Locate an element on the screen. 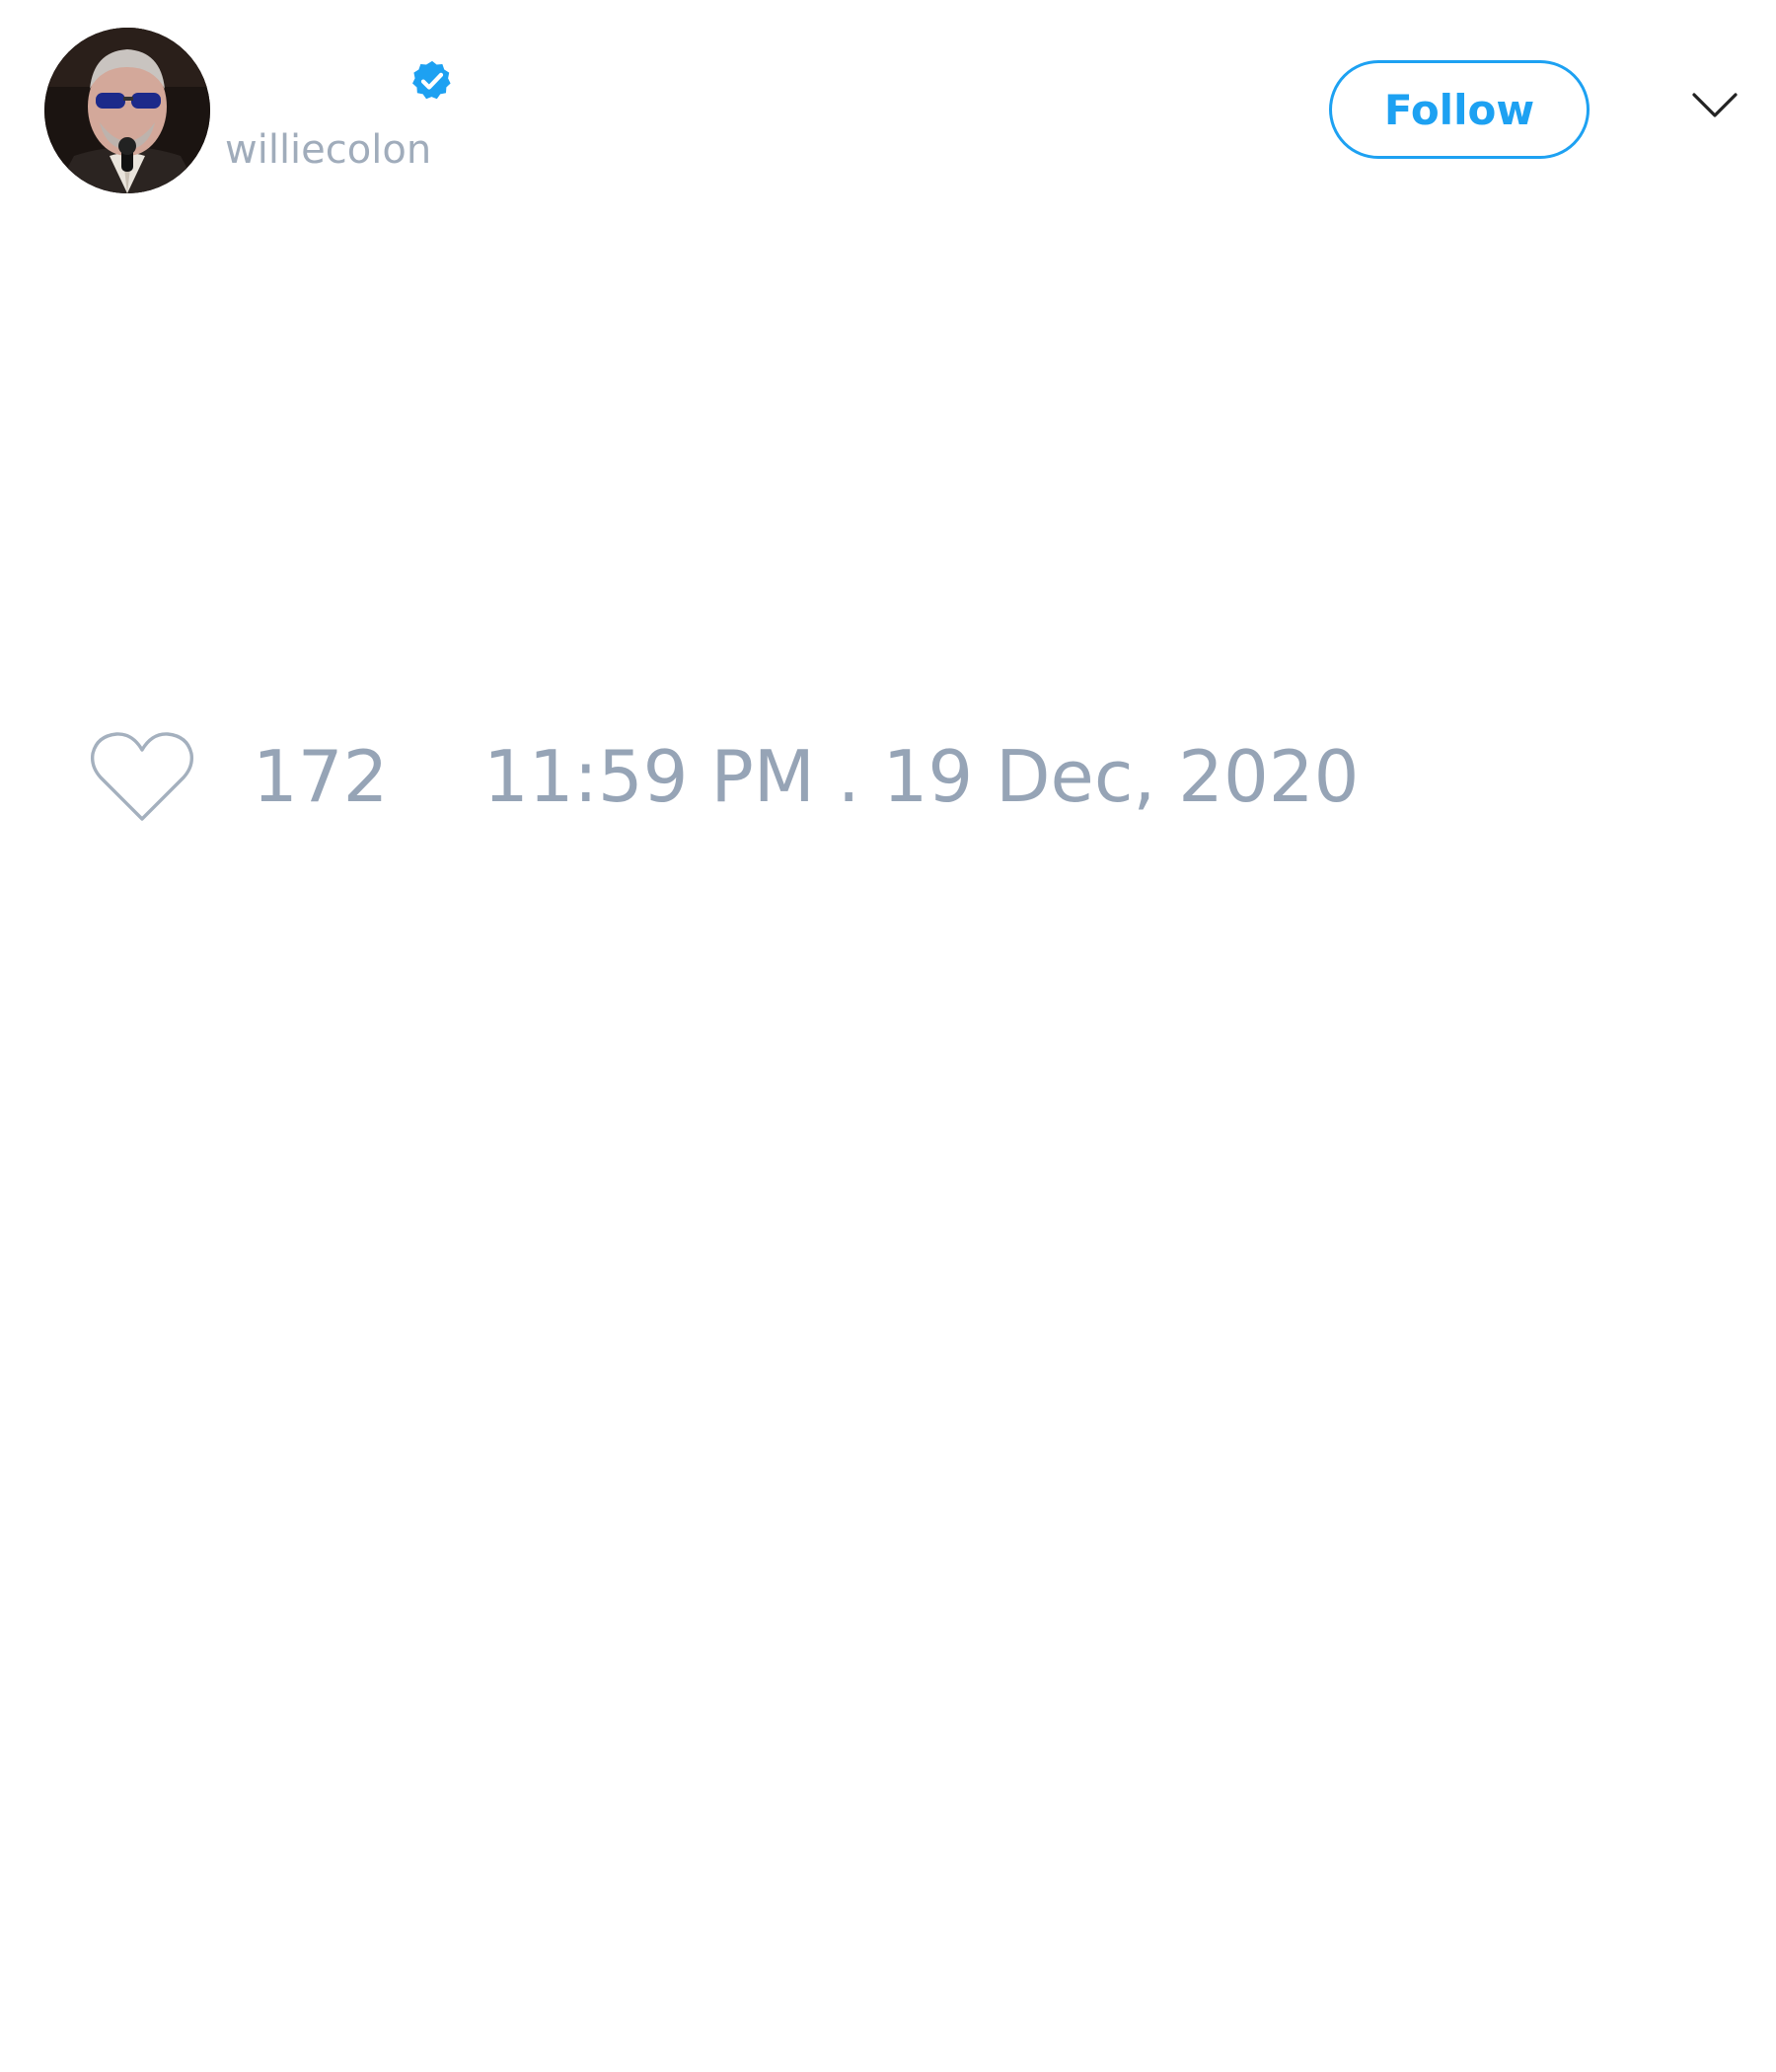  like-count: 172 is located at coordinates (321, 777).